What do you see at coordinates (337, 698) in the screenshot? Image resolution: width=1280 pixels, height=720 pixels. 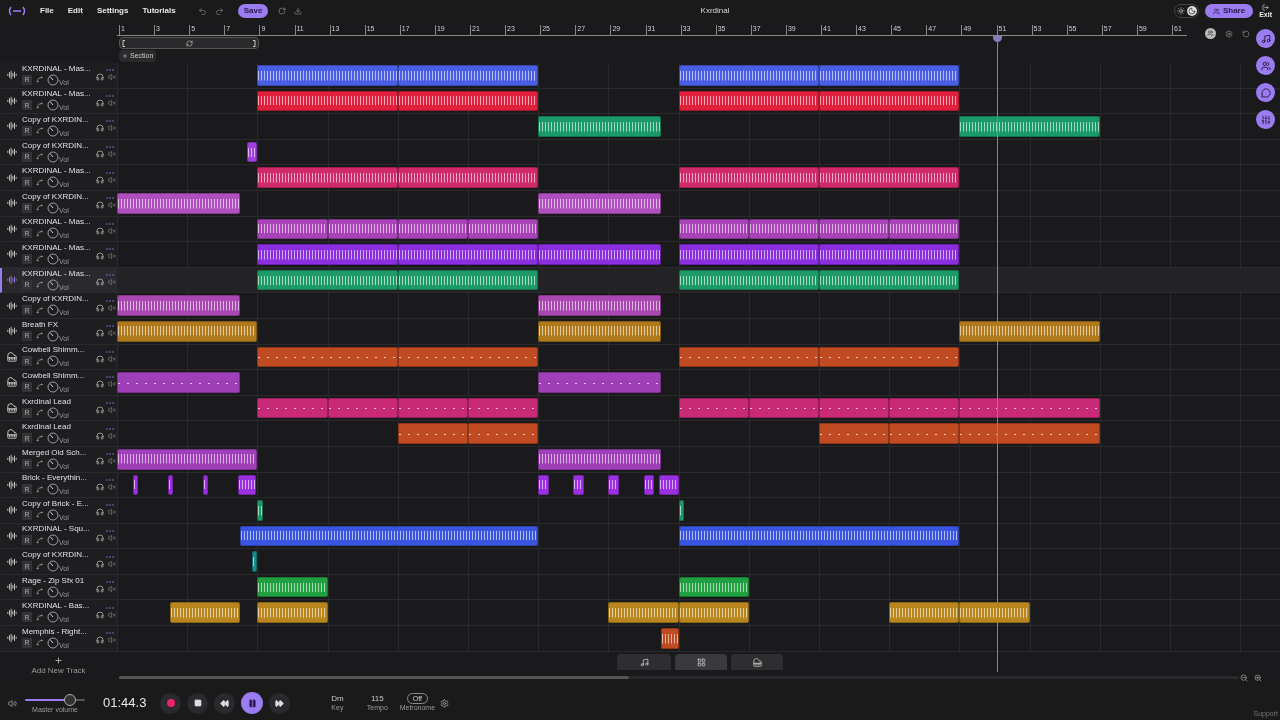 I see `key-value: Dm` at bounding box center [337, 698].